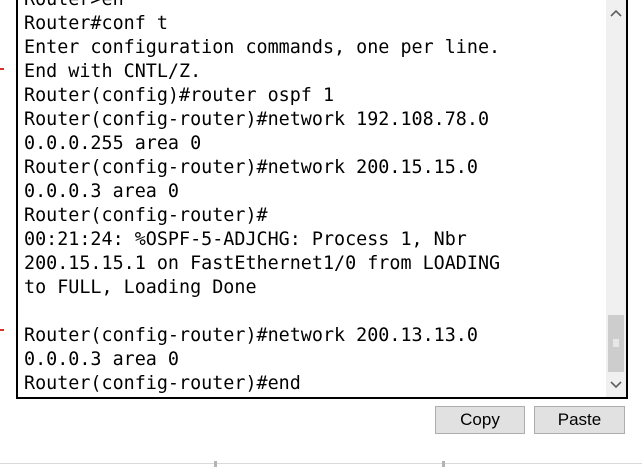  I want to click on scrollbar-thumb, so click(616, 343).